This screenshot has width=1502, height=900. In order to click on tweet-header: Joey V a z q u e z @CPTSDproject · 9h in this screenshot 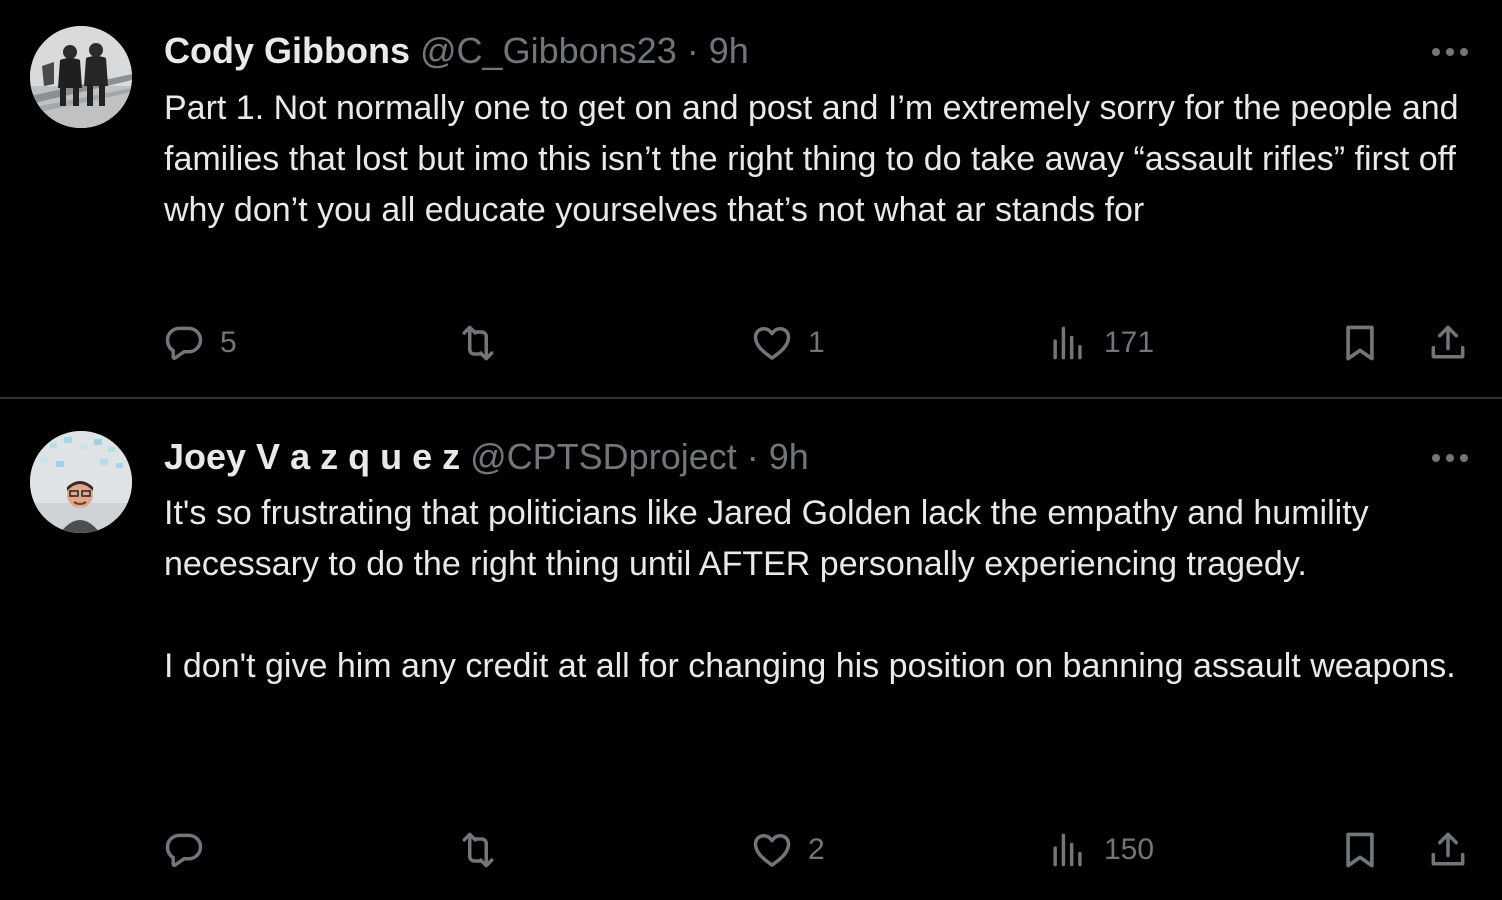, I will do `click(788, 457)`.